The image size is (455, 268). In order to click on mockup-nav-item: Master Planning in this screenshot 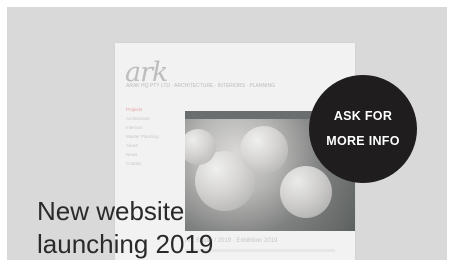, I will do `click(142, 136)`.